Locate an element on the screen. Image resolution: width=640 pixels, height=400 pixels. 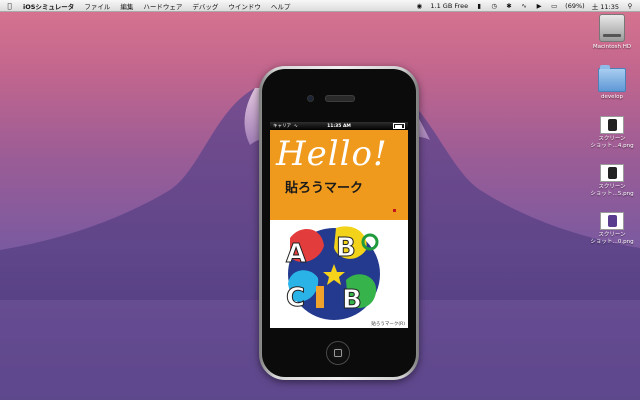
menu-clock: 土 11:35 is located at coordinates (605, 6).